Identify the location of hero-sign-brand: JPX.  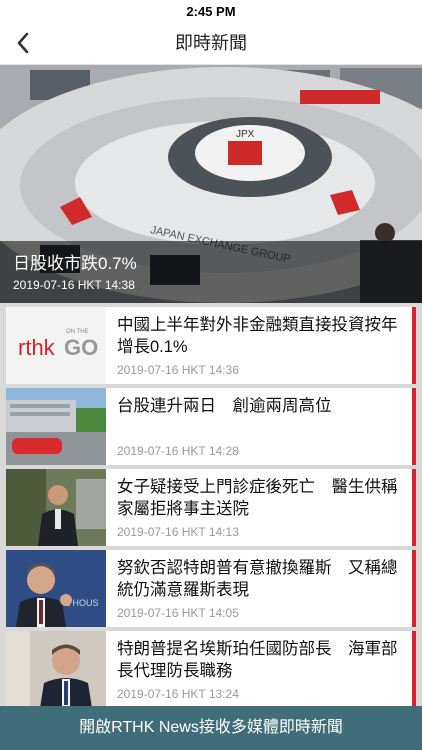
(245, 134).